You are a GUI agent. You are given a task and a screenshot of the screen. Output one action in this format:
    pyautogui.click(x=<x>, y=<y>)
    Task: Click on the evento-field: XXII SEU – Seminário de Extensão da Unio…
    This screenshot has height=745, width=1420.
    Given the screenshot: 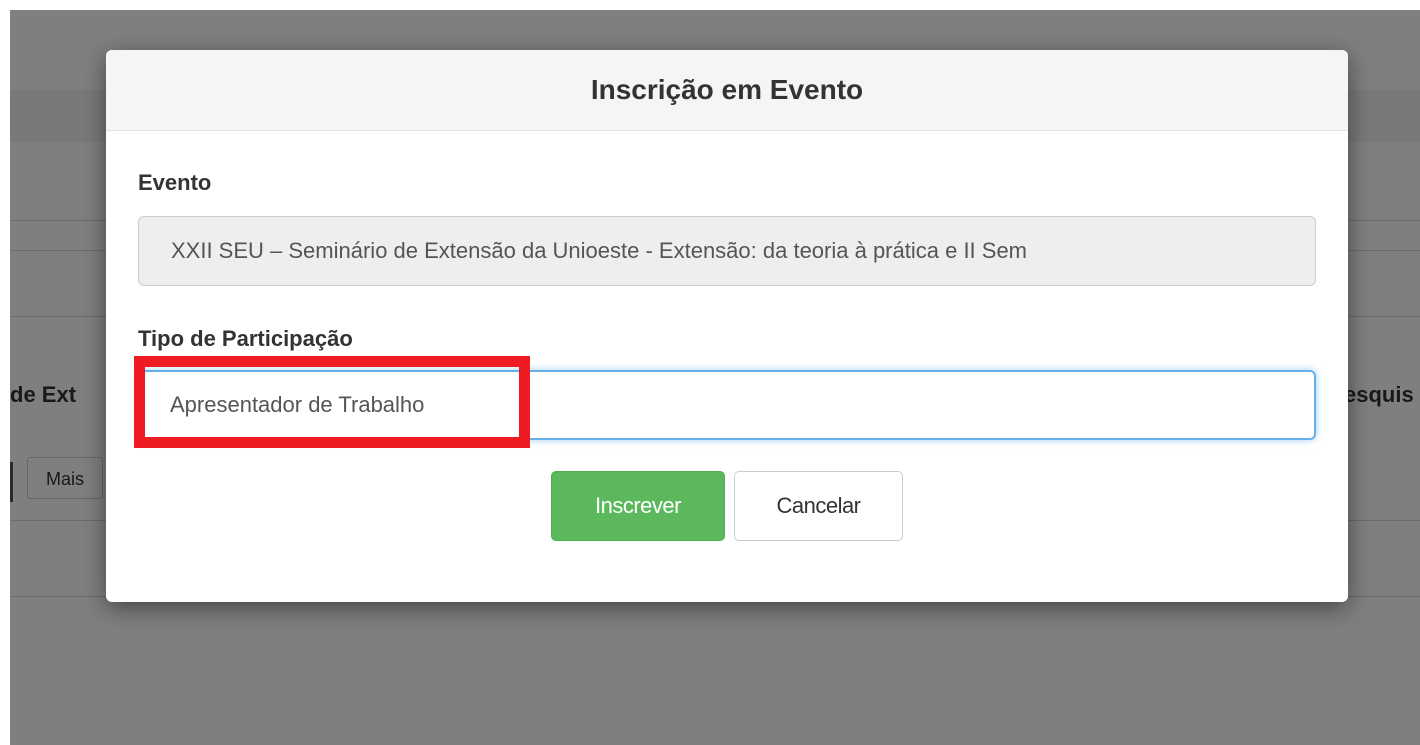 What is the action you would take?
    pyautogui.click(x=727, y=251)
    